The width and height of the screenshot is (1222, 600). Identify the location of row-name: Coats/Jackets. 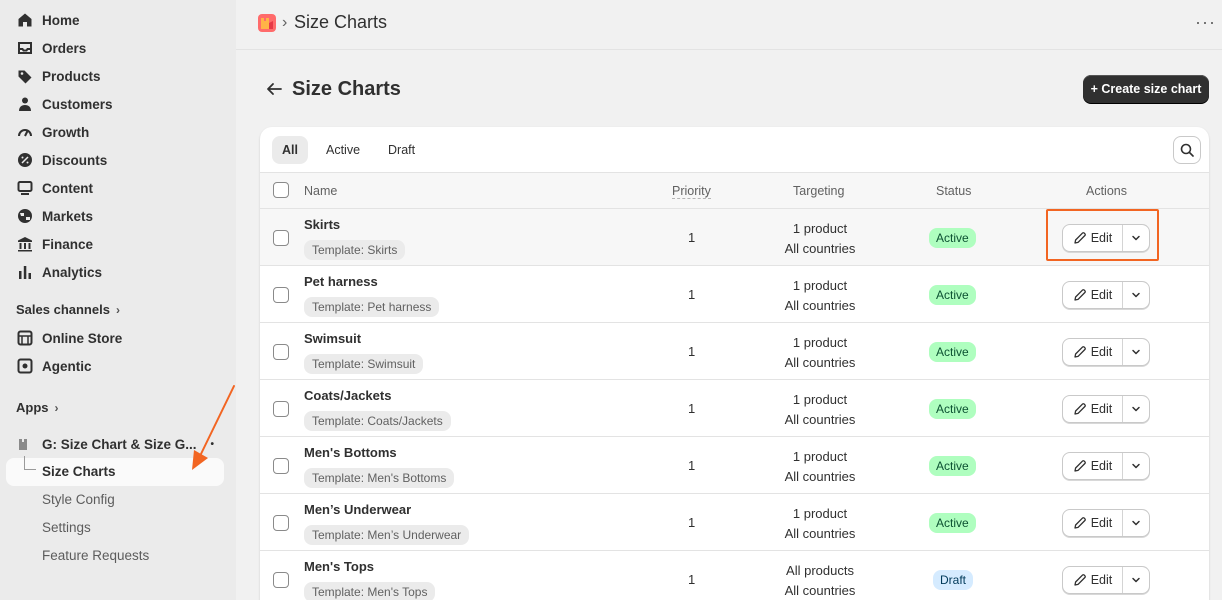
(347, 395).